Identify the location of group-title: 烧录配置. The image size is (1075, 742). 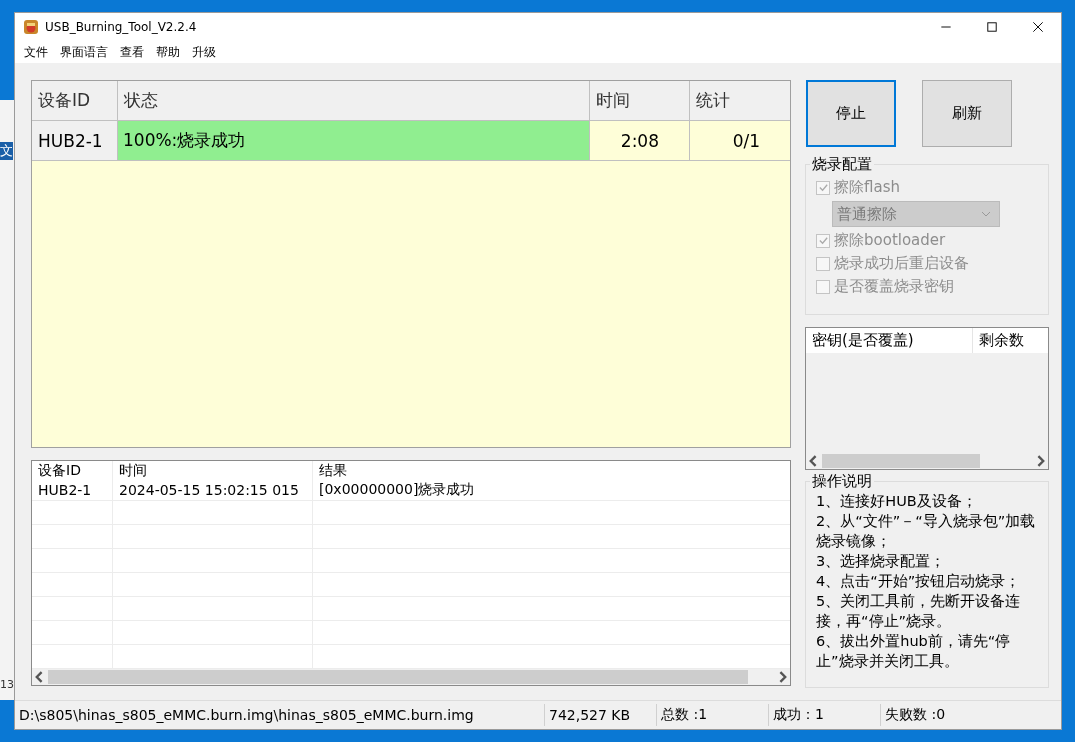
(842, 164).